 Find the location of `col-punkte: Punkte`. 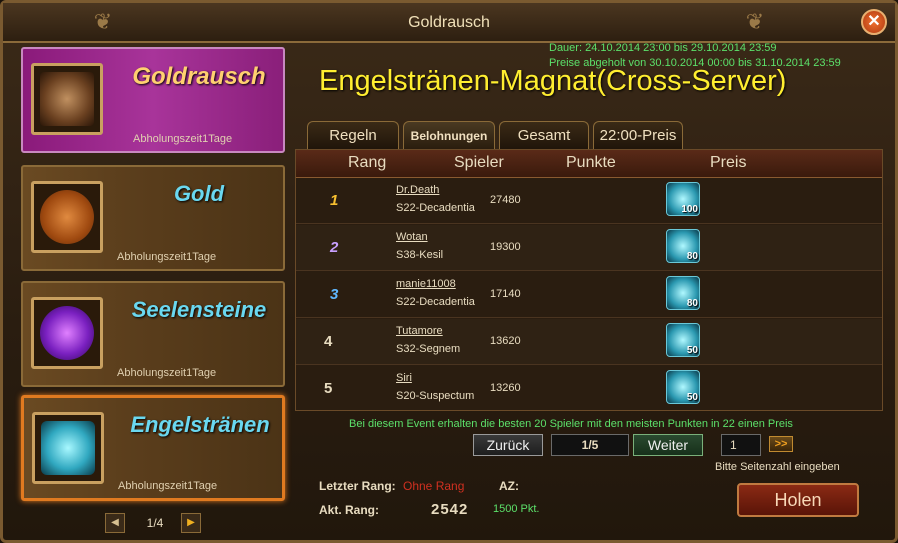

col-punkte: Punkte is located at coordinates (591, 162).